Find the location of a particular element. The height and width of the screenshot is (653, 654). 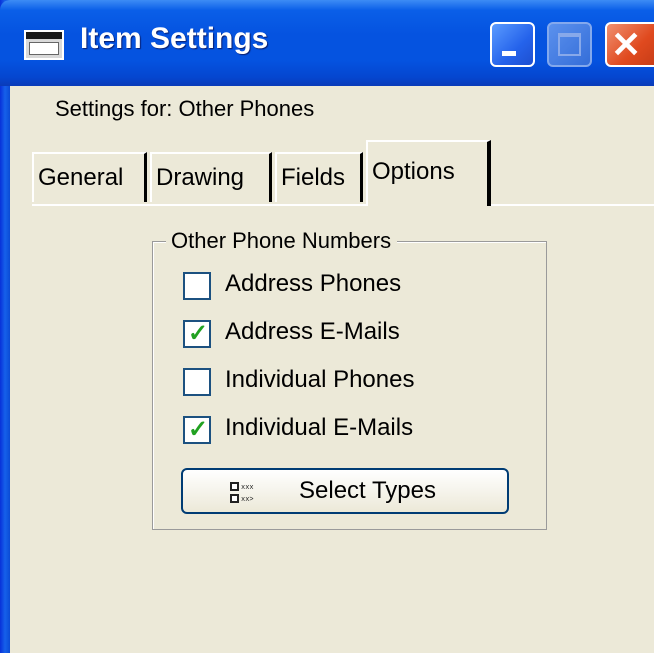

settings-for-label: Settings for: Other Phones is located at coordinates (185, 108).